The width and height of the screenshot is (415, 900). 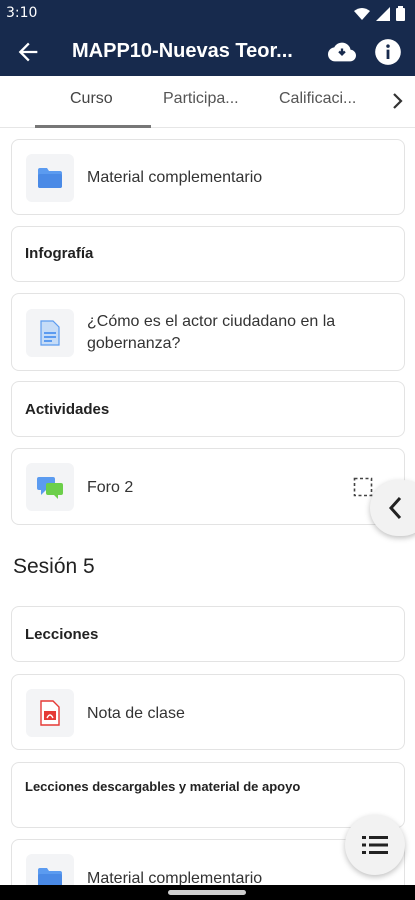 What do you see at coordinates (59, 253) in the screenshot?
I see `heading-text: Infografía` at bounding box center [59, 253].